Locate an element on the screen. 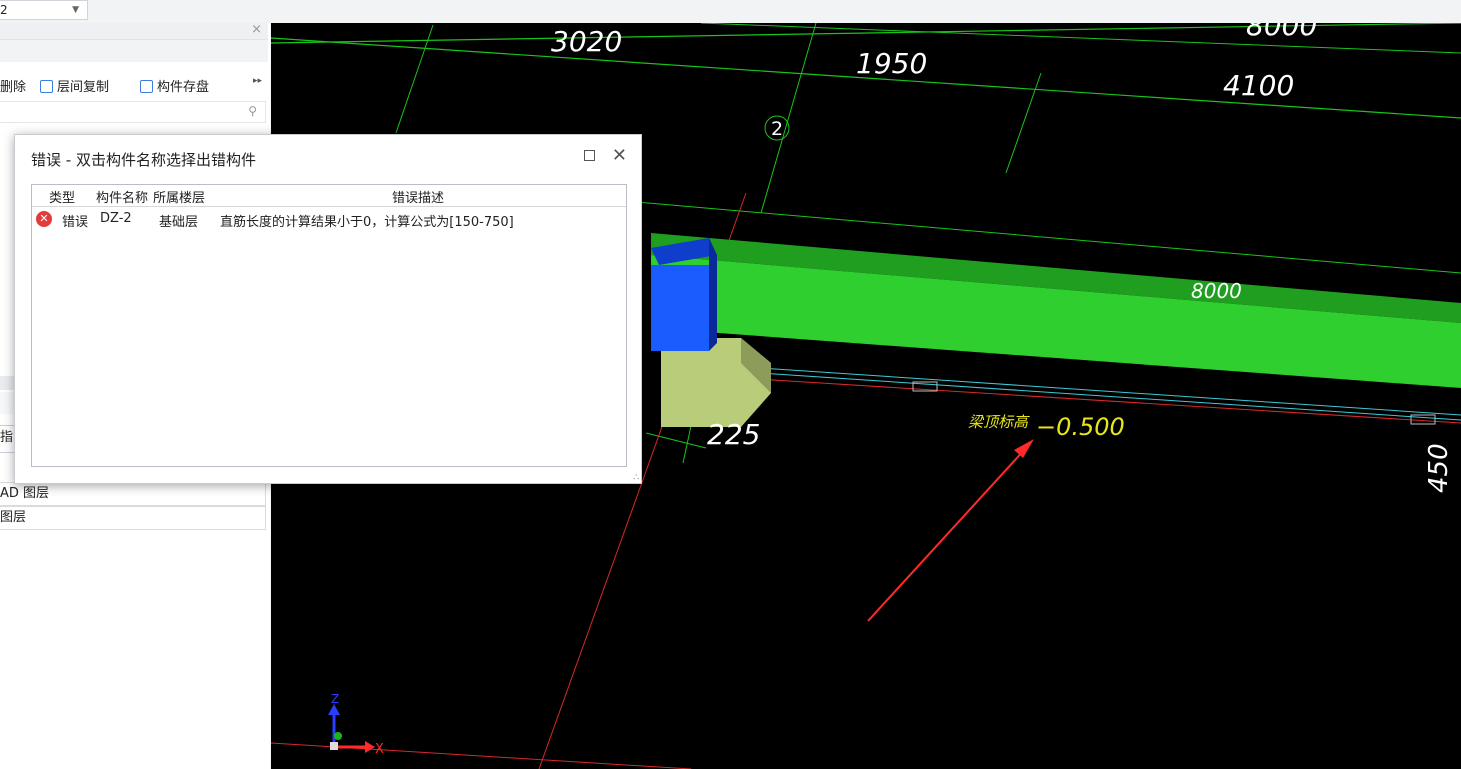  column-header-description: 错误描述 is located at coordinates (418, 196).